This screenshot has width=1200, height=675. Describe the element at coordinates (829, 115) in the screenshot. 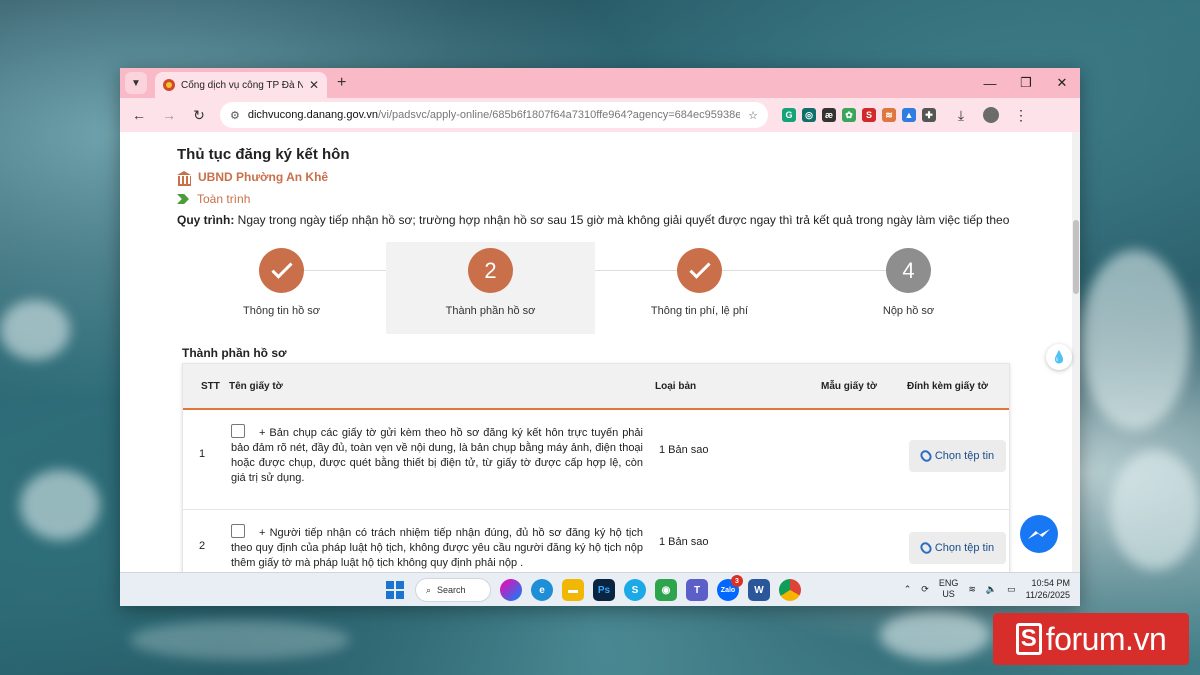

I see `ae-extension-icon: æ` at that location.